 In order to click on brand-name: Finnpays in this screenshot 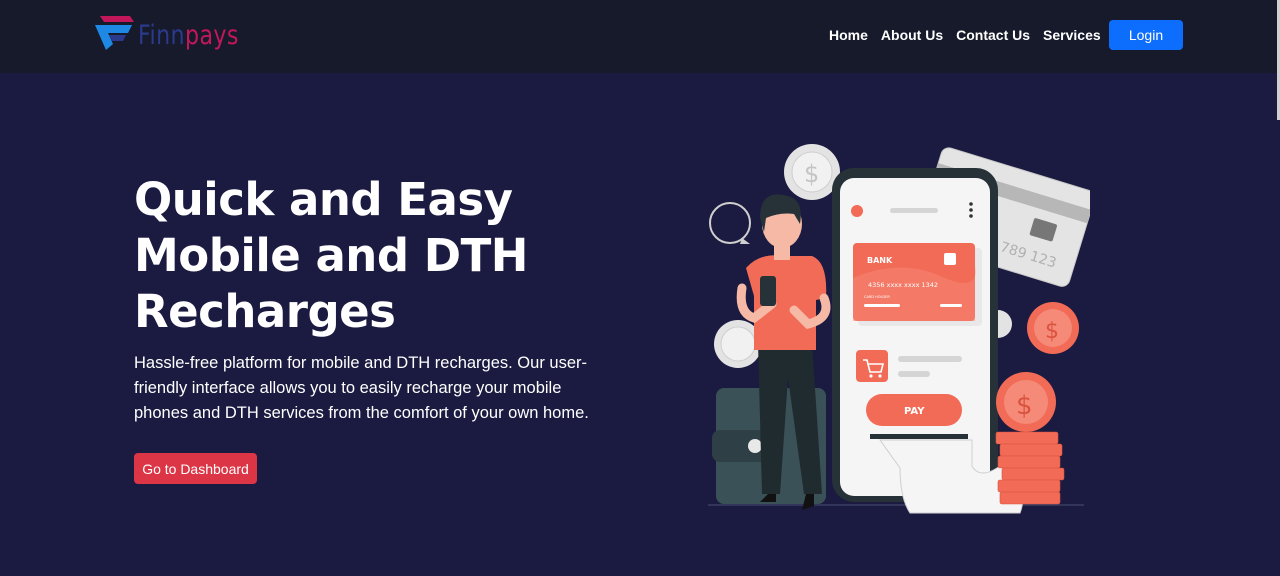, I will do `click(188, 35)`.